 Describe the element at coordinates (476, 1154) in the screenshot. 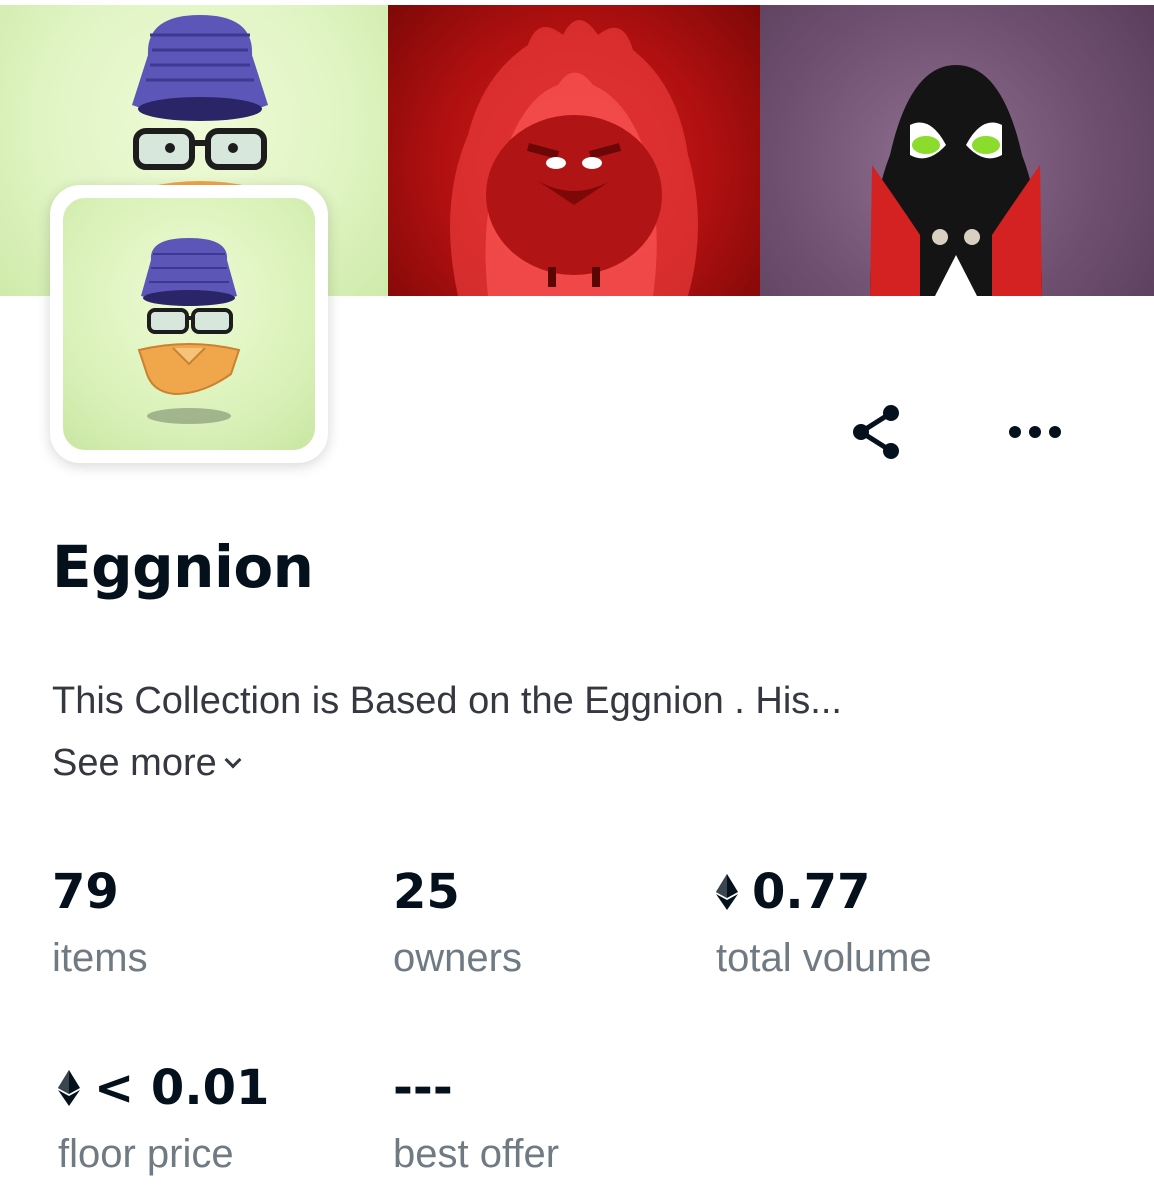

I see `stat-best-offer-label: best offer` at that location.